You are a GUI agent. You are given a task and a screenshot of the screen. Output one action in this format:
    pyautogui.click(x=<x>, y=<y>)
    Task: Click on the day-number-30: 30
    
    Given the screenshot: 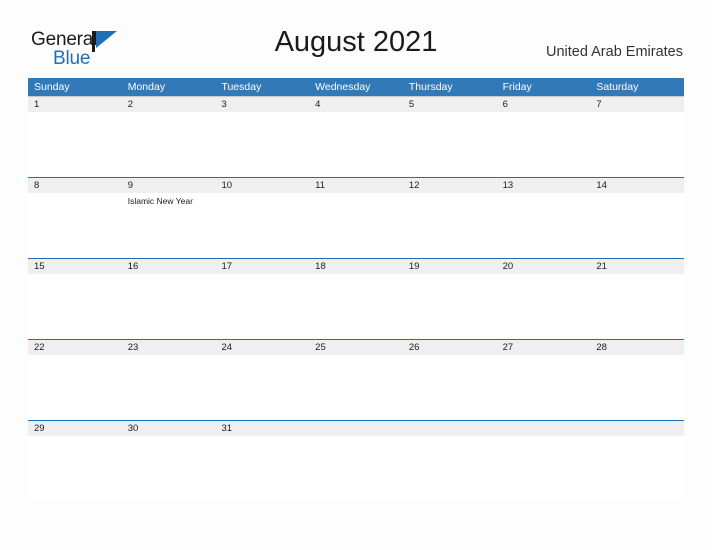 What is the action you would take?
    pyautogui.click(x=169, y=428)
    